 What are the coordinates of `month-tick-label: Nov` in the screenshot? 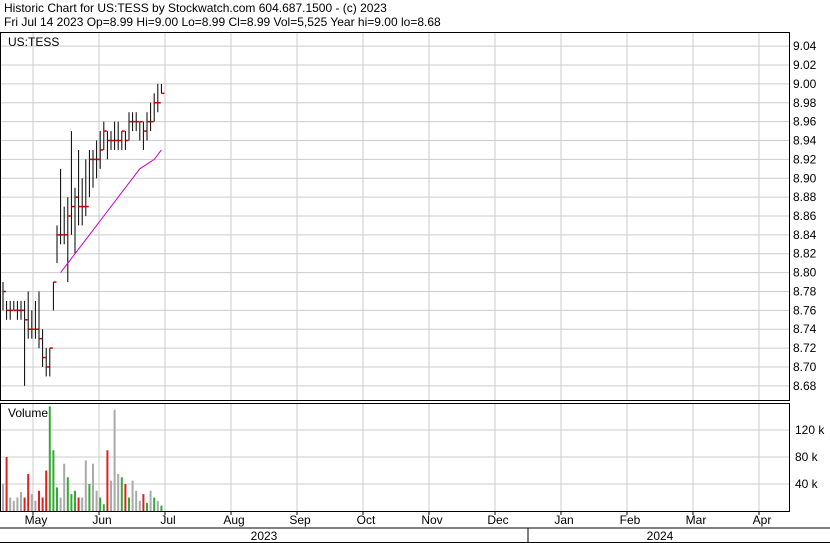 It's located at (431, 520).